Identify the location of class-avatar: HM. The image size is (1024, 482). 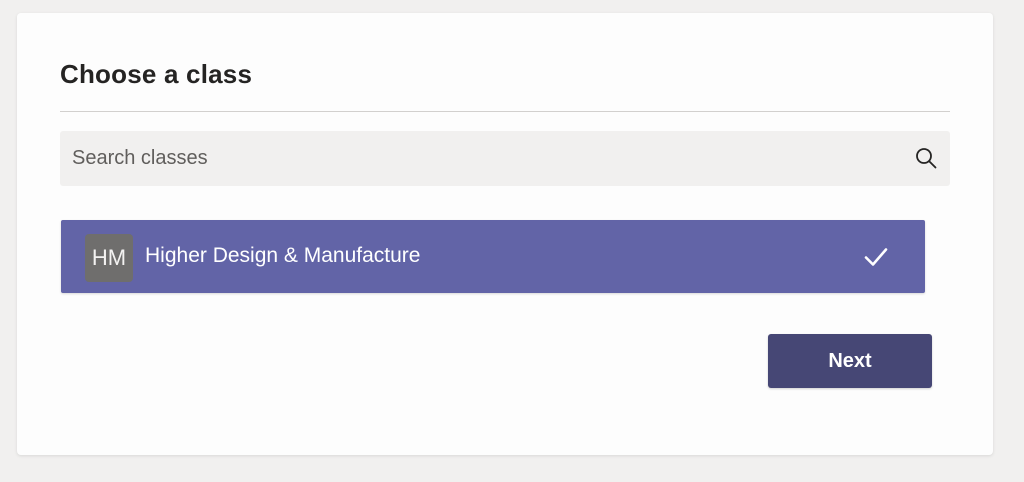
(109, 258).